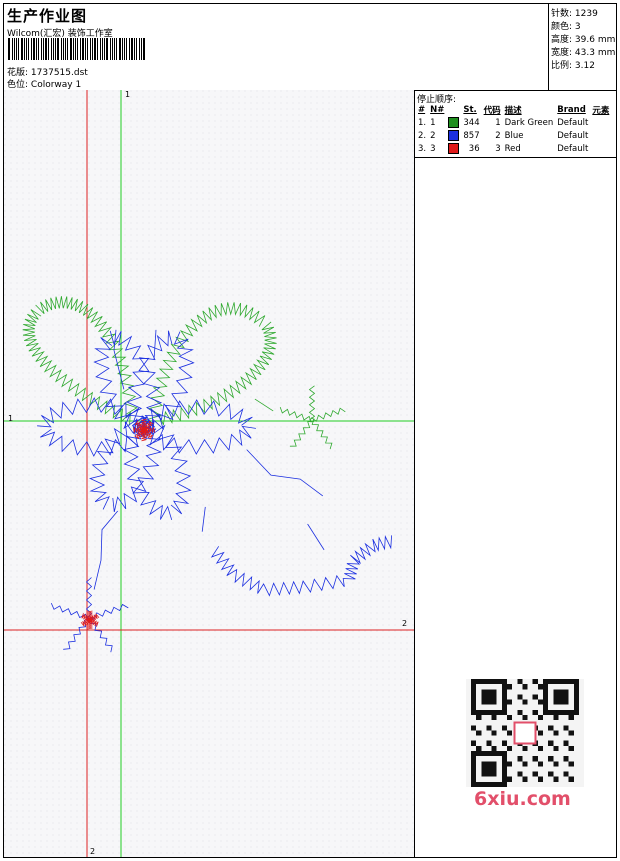 The width and height of the screenshot is (620, 861). What do you see at coordinates (522, 799) in the screenshot?
I see `watermark-logo: 6xiu.com` at bounding box center [522, 799].